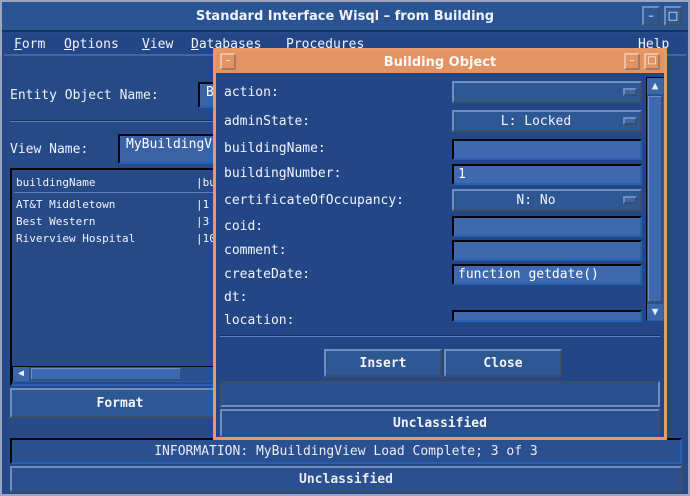  Describe the element at coordinates (503, 363) in the screenshot. I see `close-button: Close` at that location.